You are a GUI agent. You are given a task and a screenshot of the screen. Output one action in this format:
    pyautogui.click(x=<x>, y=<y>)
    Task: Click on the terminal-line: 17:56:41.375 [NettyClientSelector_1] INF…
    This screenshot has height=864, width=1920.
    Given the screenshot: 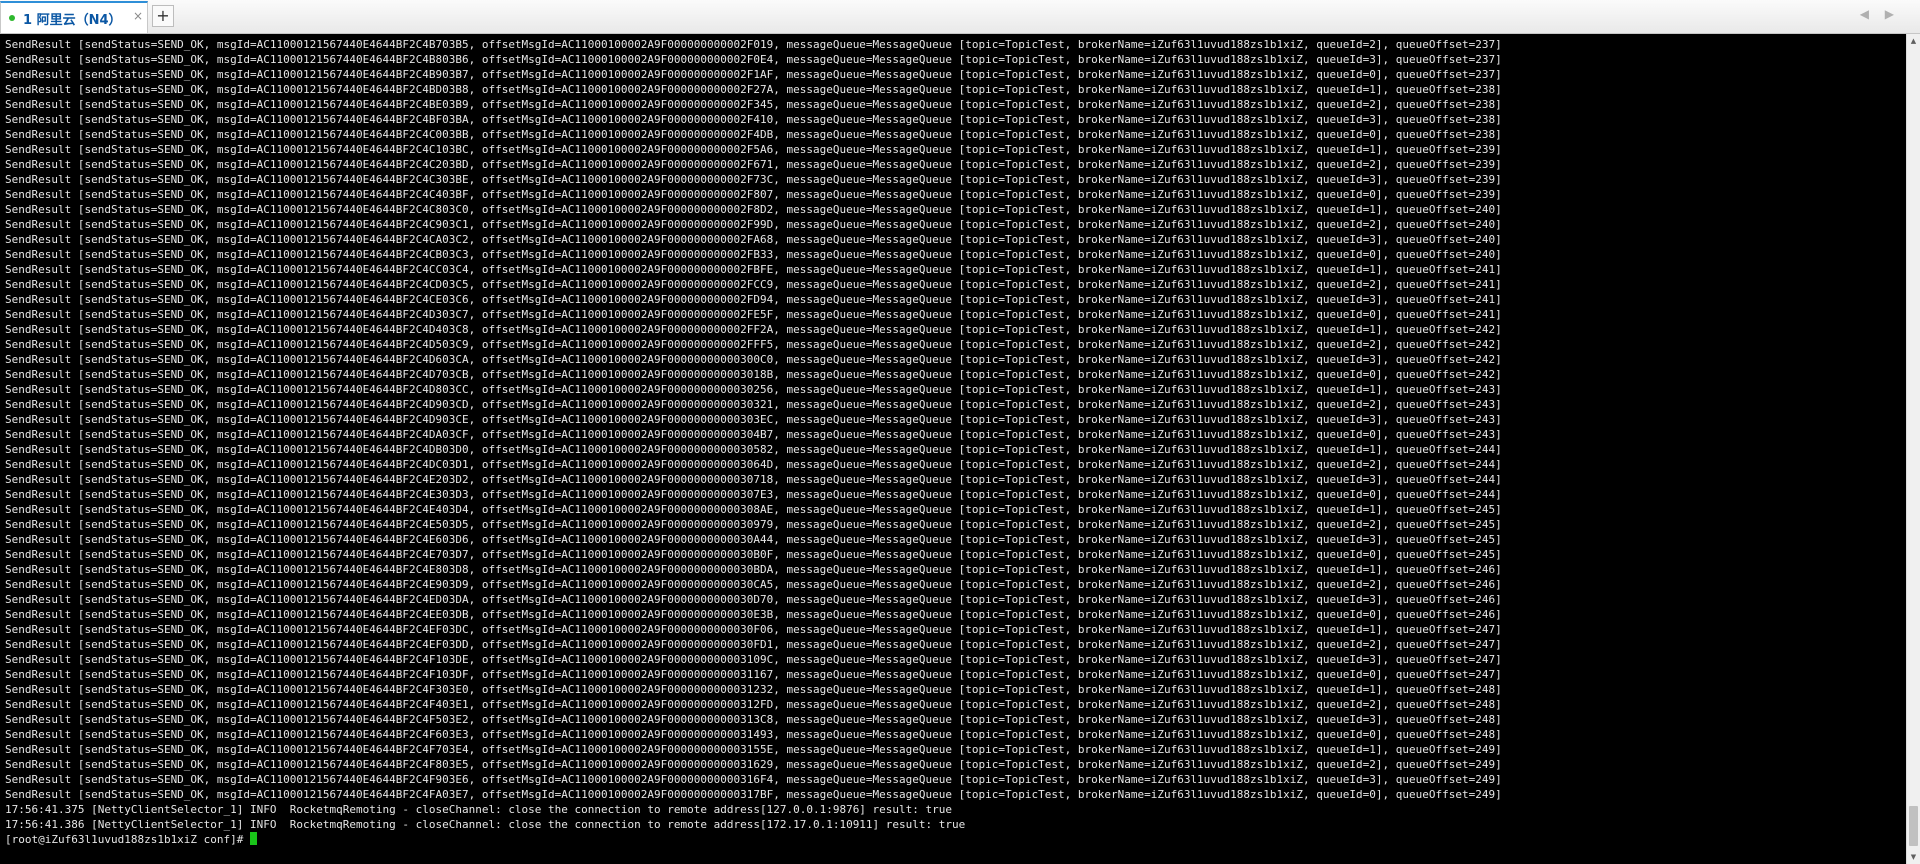 What is the action you would take?
    pyautogui.click(x=479, y=809)
    